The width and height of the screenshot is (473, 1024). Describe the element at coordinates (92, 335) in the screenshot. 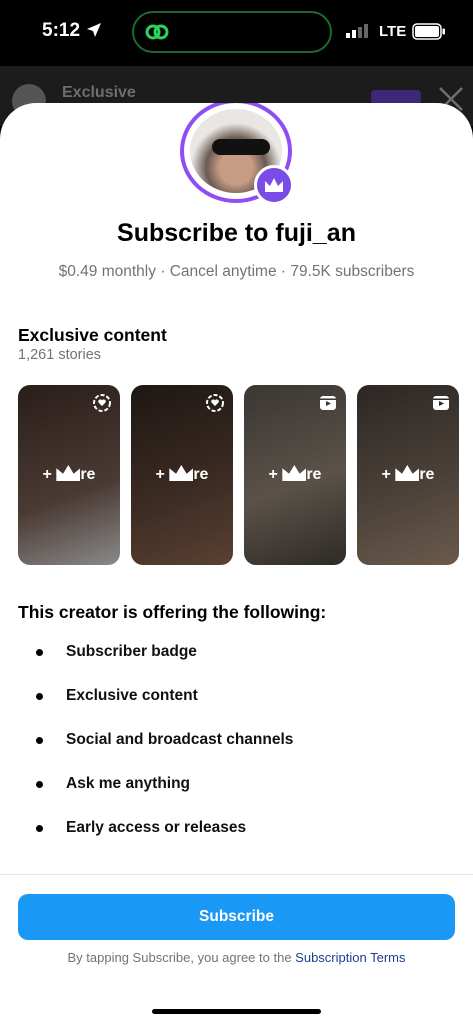

I see `exclusive-content-title: Exclusive content` at that location.